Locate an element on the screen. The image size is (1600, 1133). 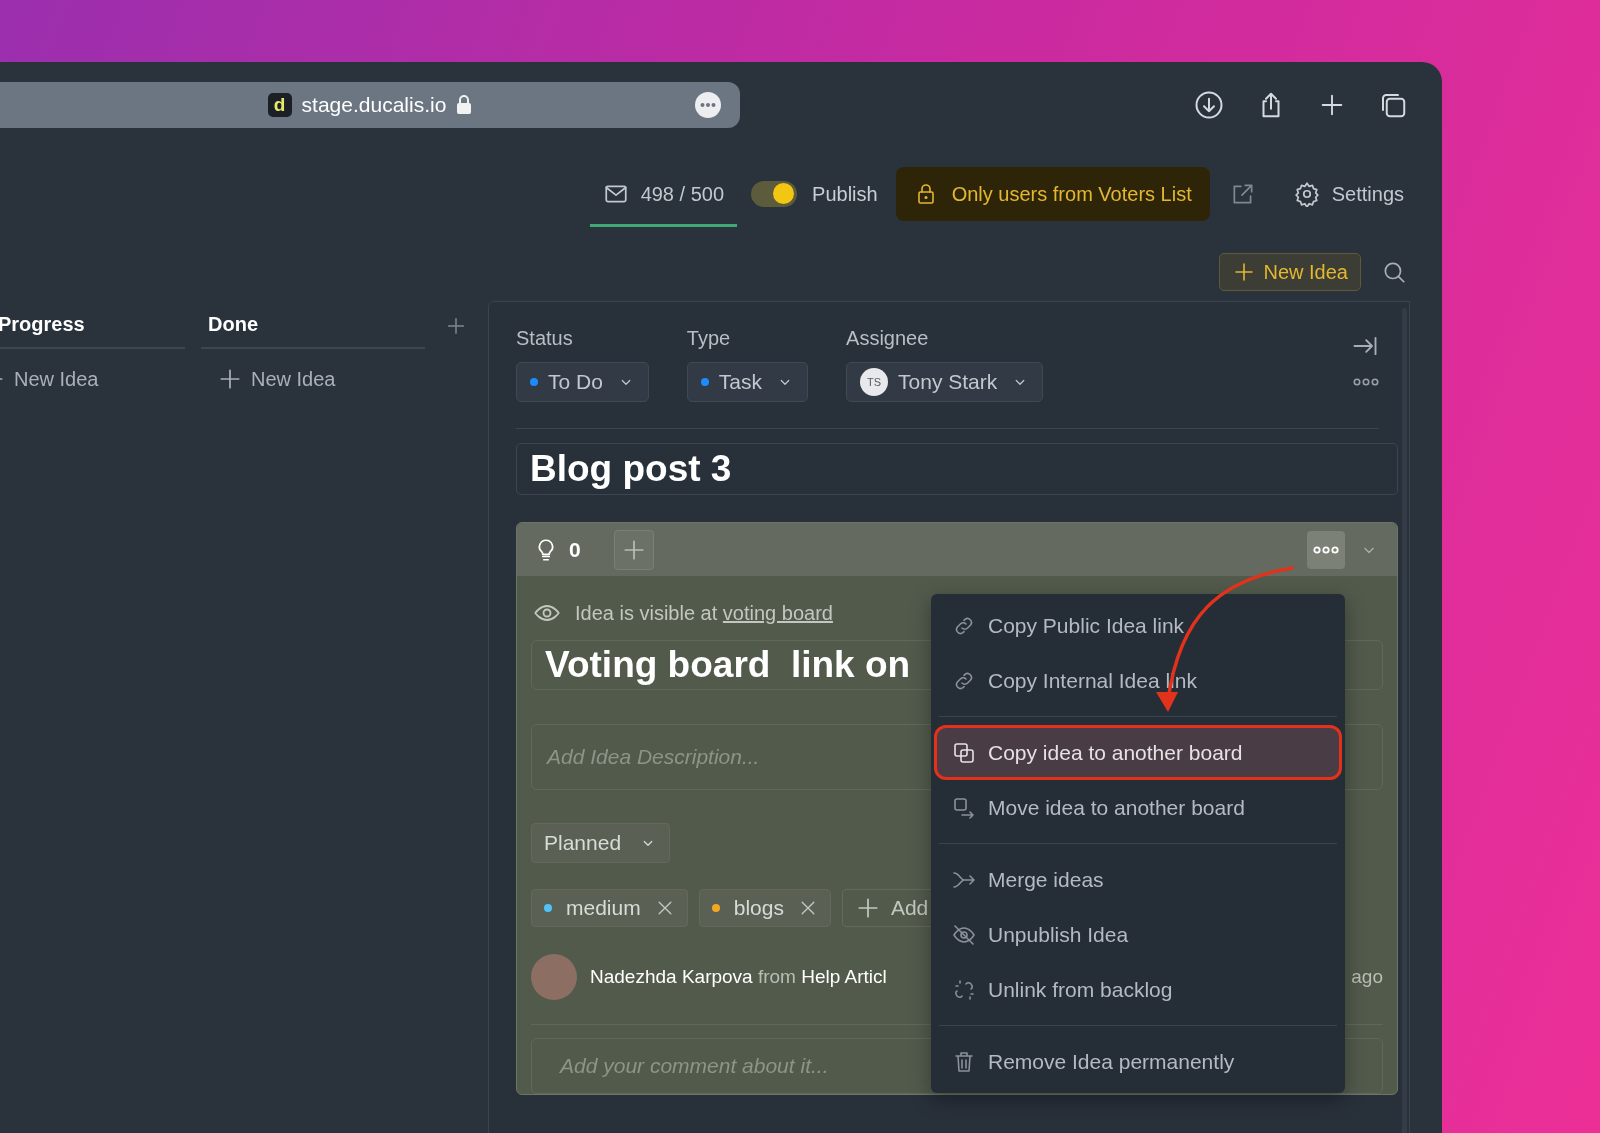
field-label: Status is located at coordinates (545, 338).